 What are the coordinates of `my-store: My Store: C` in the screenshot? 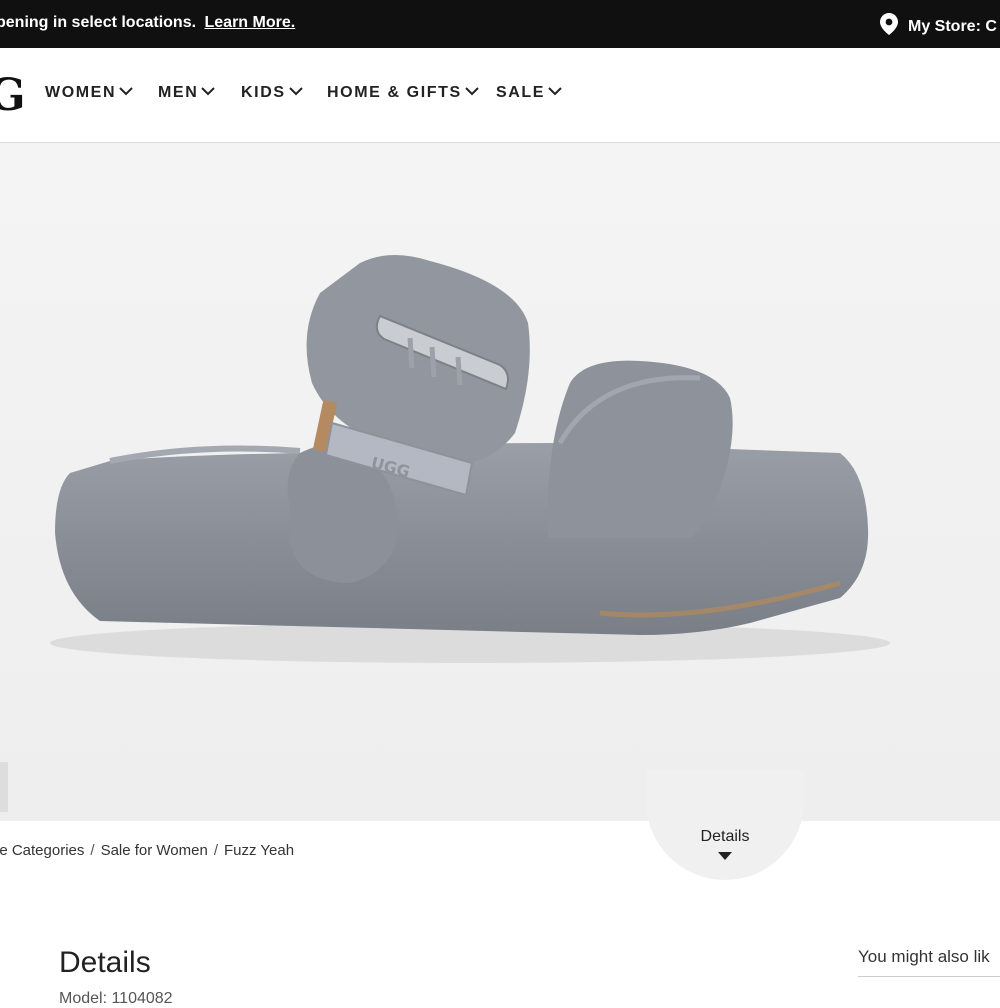 It's located at (938, 24).